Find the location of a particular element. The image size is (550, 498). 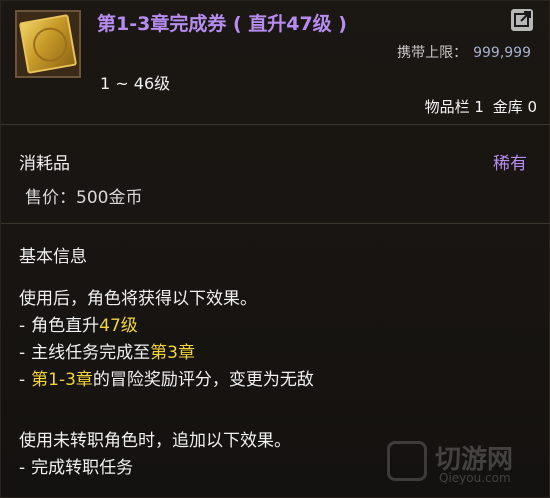

carry-limit-label: 携带上限： is located at coordinates (432, 53).